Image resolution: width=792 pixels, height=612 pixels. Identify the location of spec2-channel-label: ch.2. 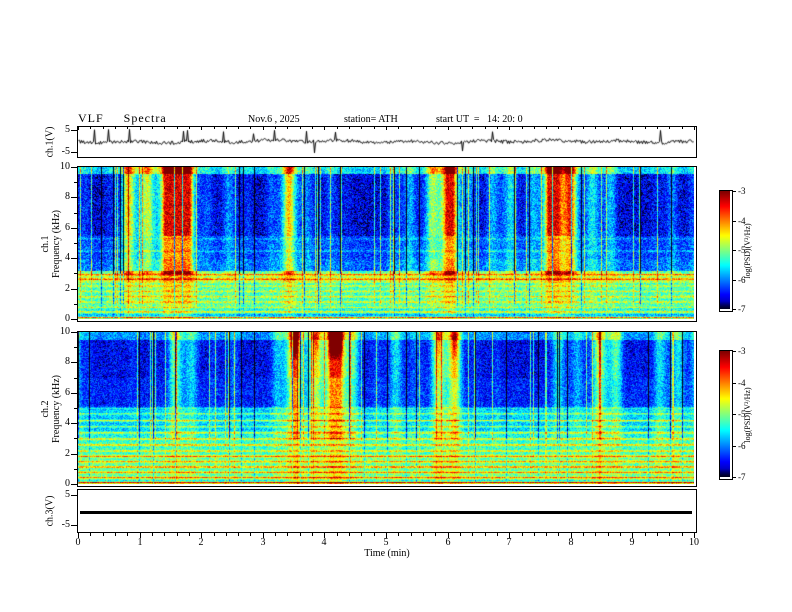
(45, 409).